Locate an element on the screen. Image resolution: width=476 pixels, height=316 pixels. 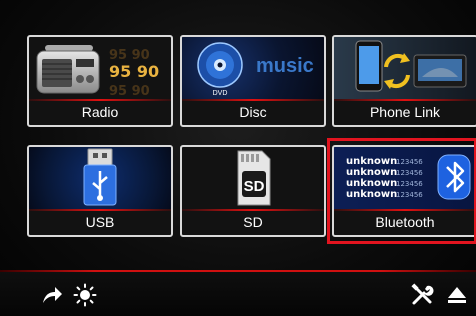
sd-tile: SD SD is located at coordinates (253, 191).